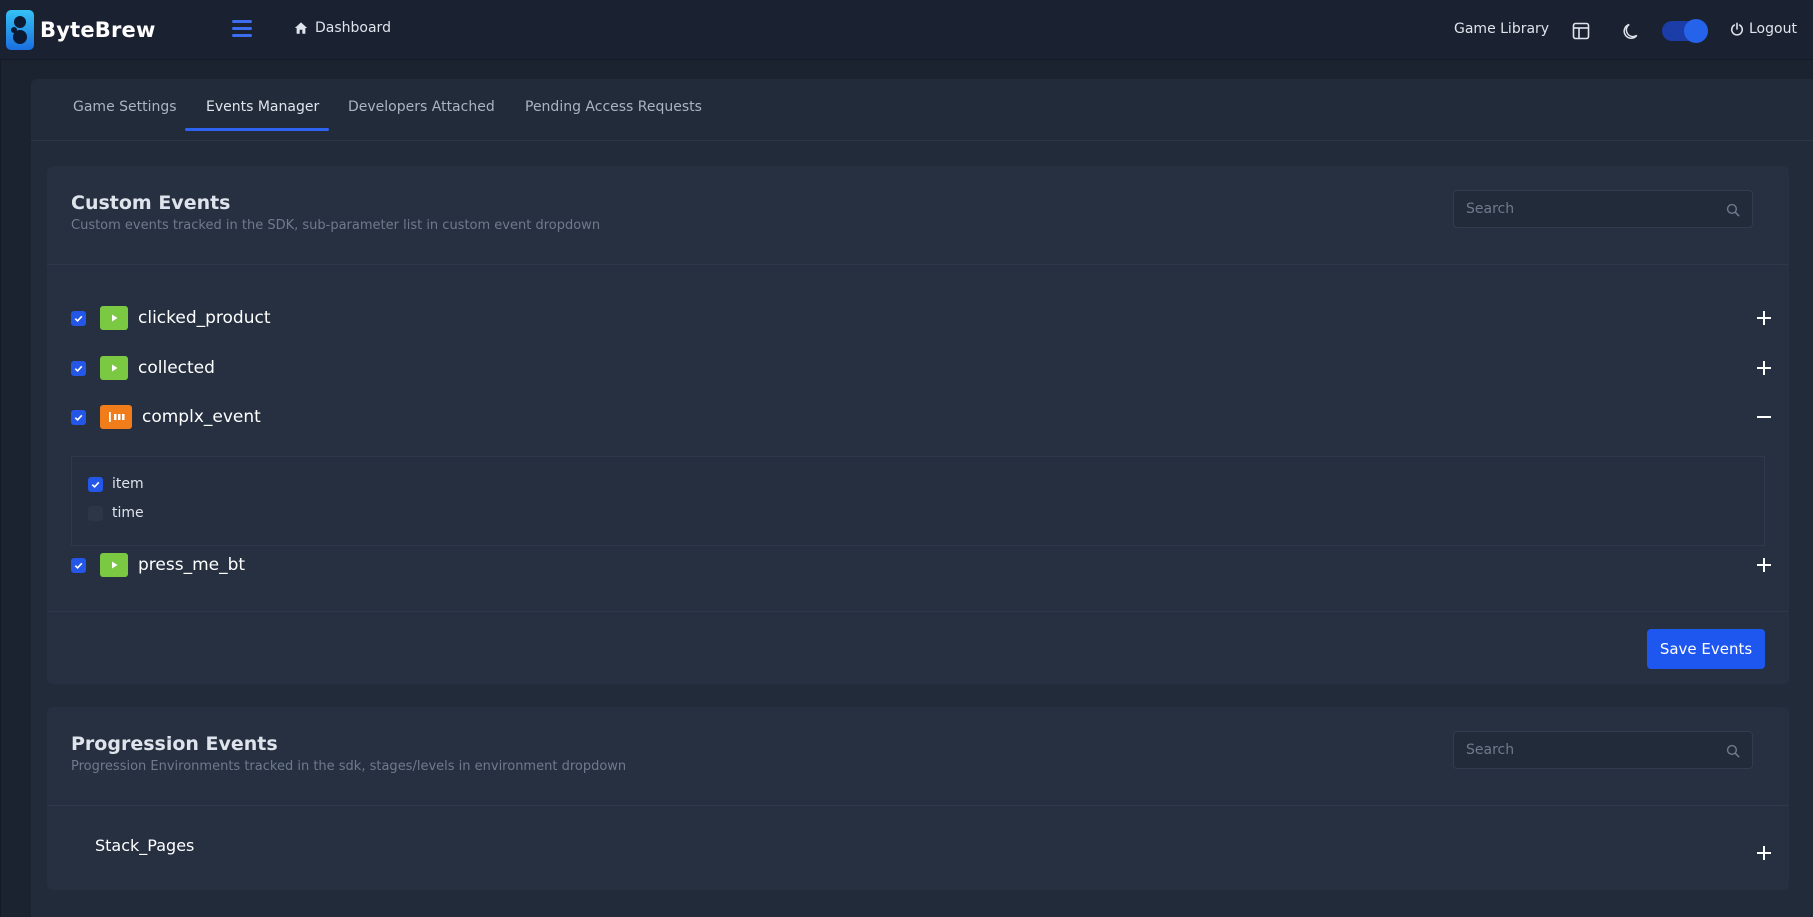  Describe the element at coordinates (125, 107) in the screenshot. I see `tab-game-settings: Game Settings` at that location.